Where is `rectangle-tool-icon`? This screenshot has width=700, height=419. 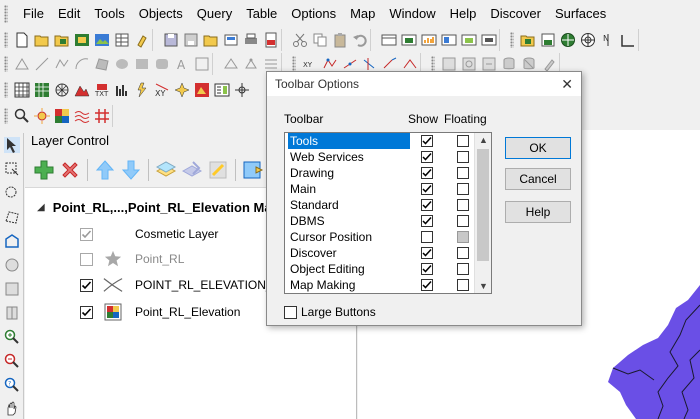 rectangle-tool-icon is located at coordinates (142, 64).